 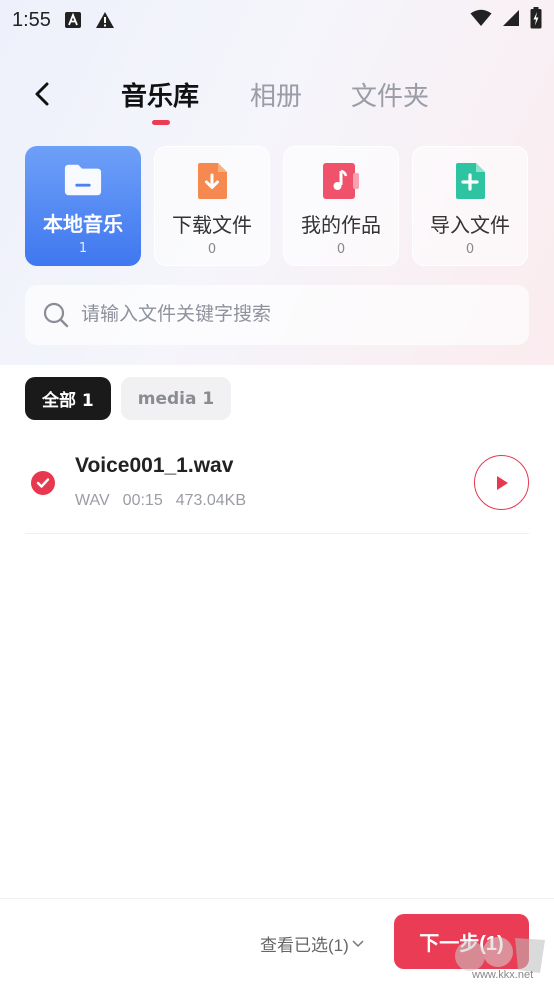 What do you see at coordinates (161, 122) in the screenshot?
I see `tab-indicator` at bounding box center [161, 122].